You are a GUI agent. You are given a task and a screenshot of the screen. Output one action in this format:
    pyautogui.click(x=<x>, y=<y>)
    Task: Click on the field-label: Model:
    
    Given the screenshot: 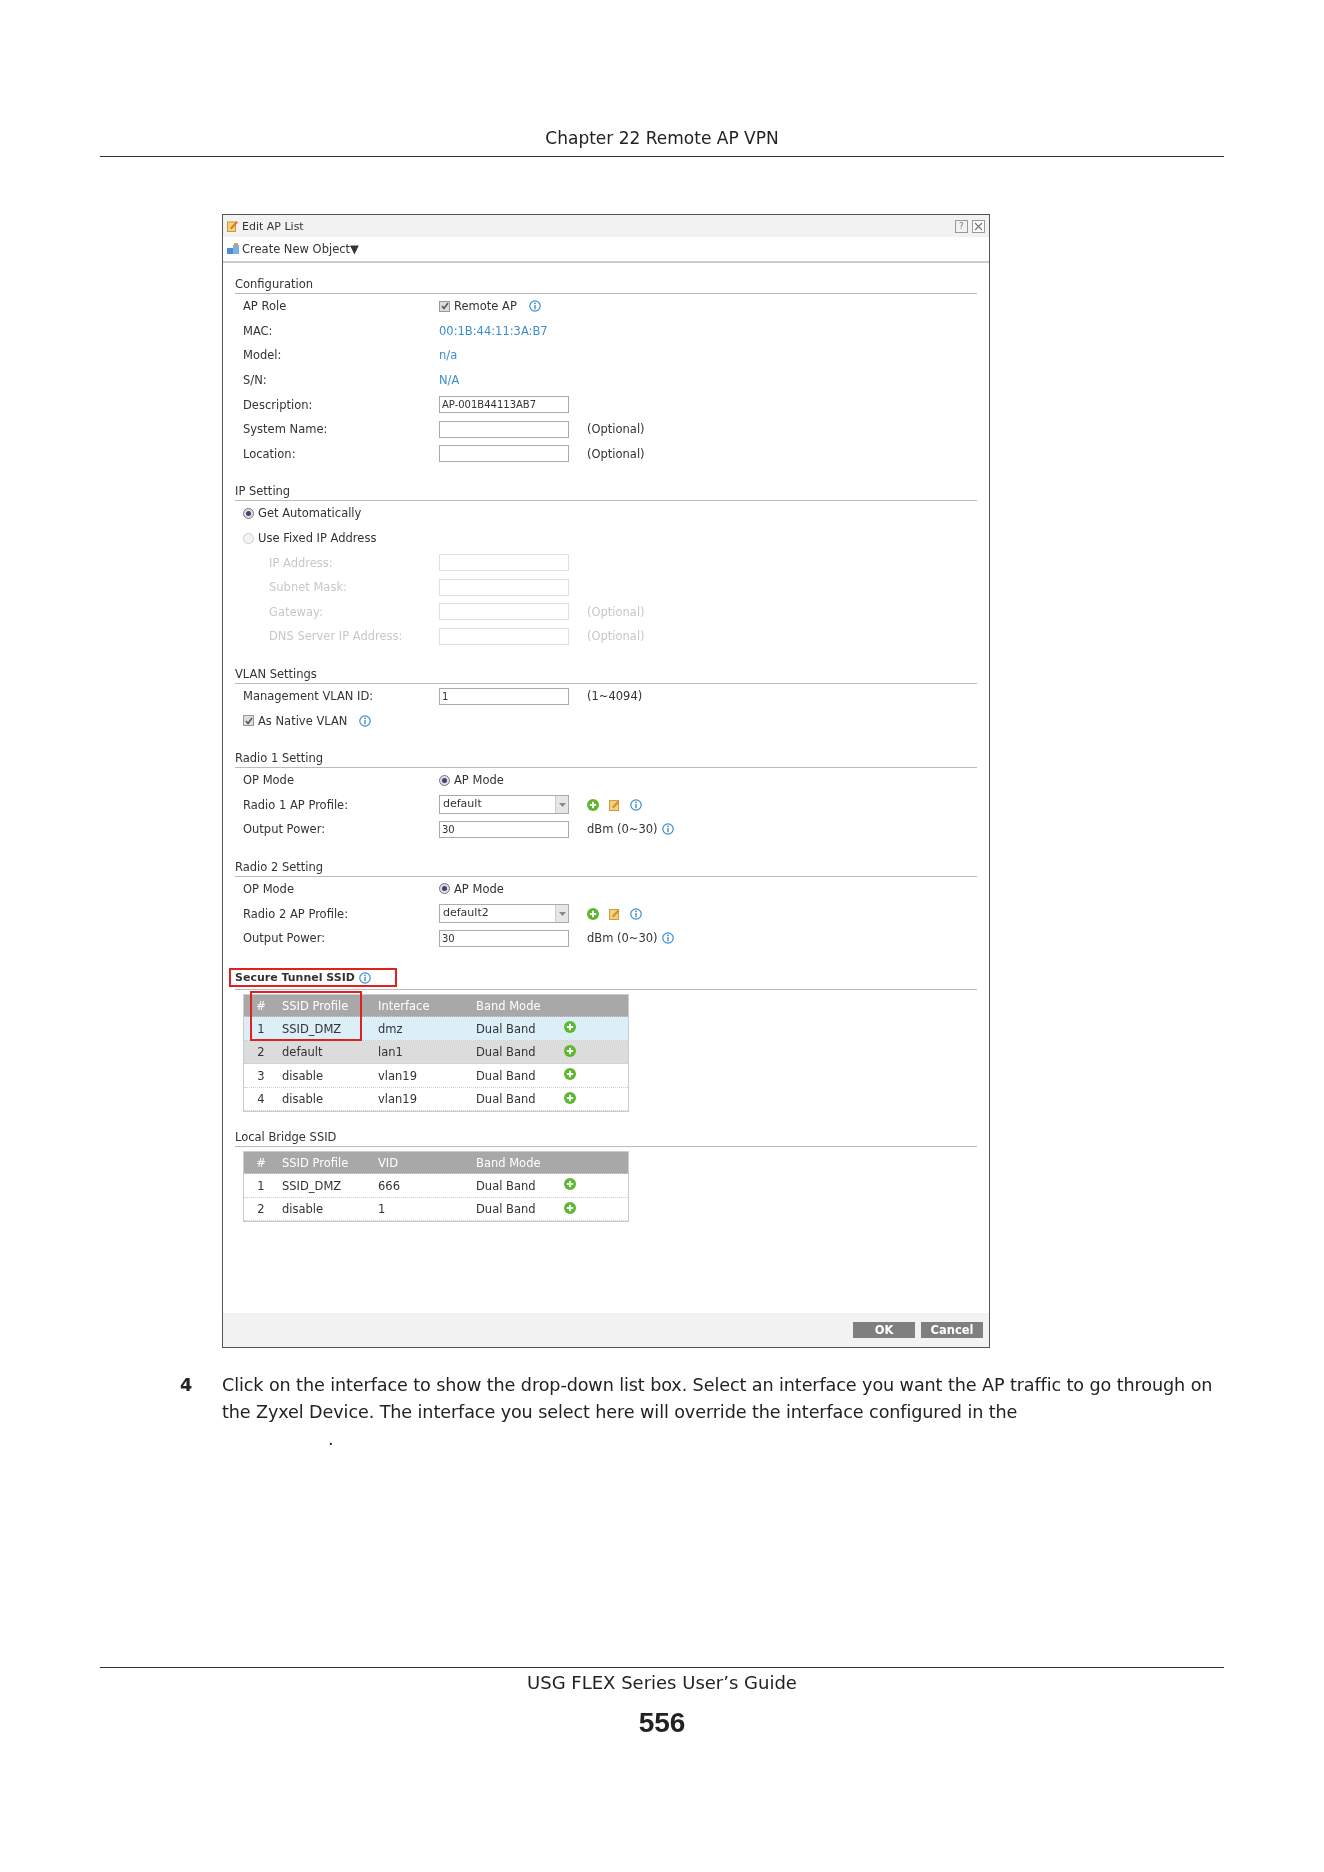 What is the action you would take?
    pyautogui.click(x=263, y=355)
    